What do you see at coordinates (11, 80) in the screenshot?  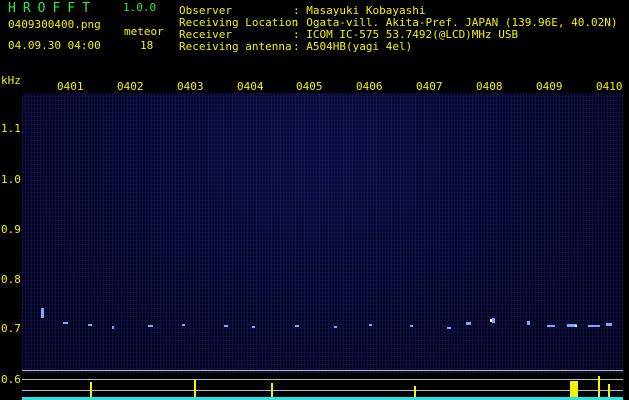 I see `frequency-unit-label: kHz` at bounding box center [11, 80].